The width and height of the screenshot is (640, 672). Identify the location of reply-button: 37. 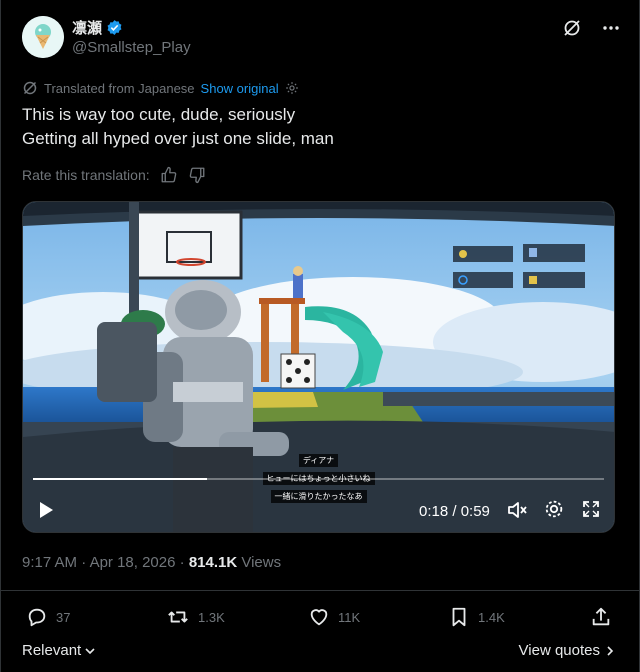
(48, 617).